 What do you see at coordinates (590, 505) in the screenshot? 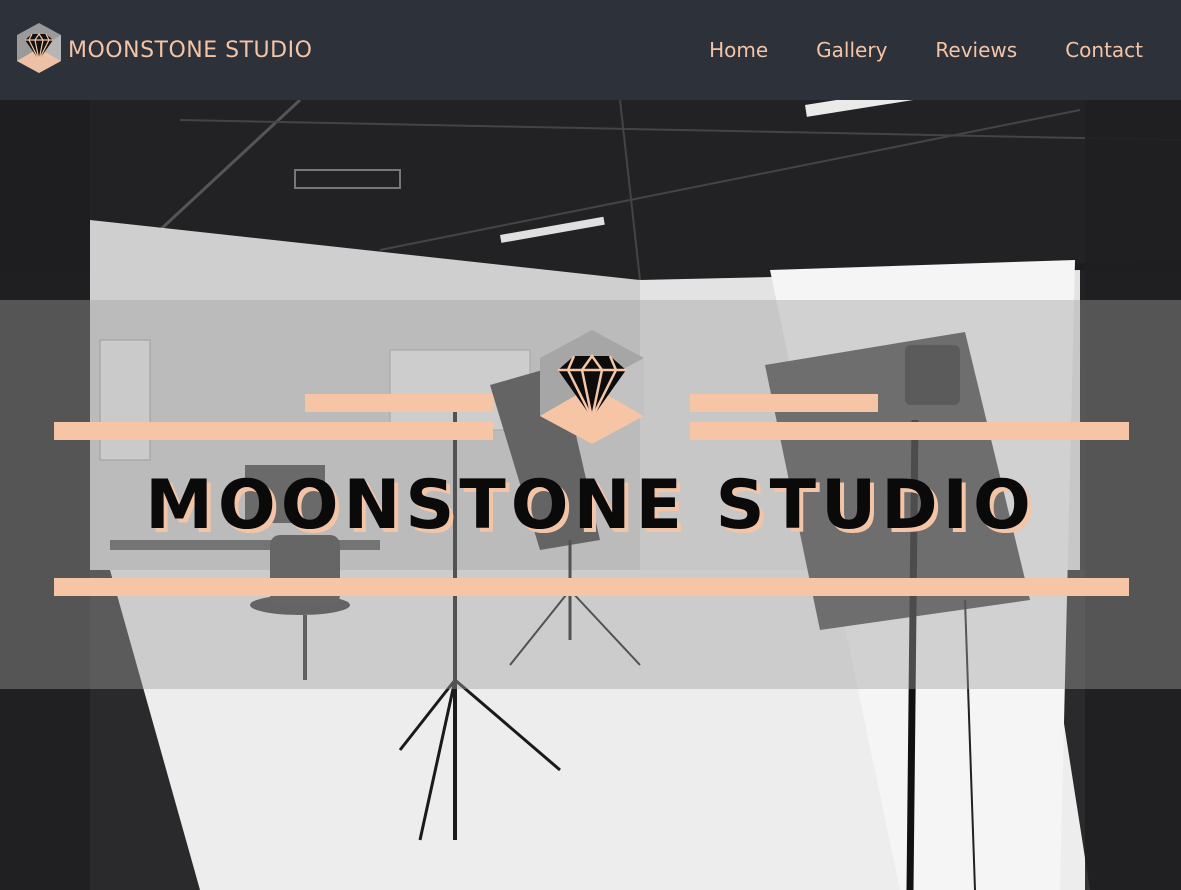
I see `hero-title: MOONSTONE STUDIO` at bounding box center [590, 505].